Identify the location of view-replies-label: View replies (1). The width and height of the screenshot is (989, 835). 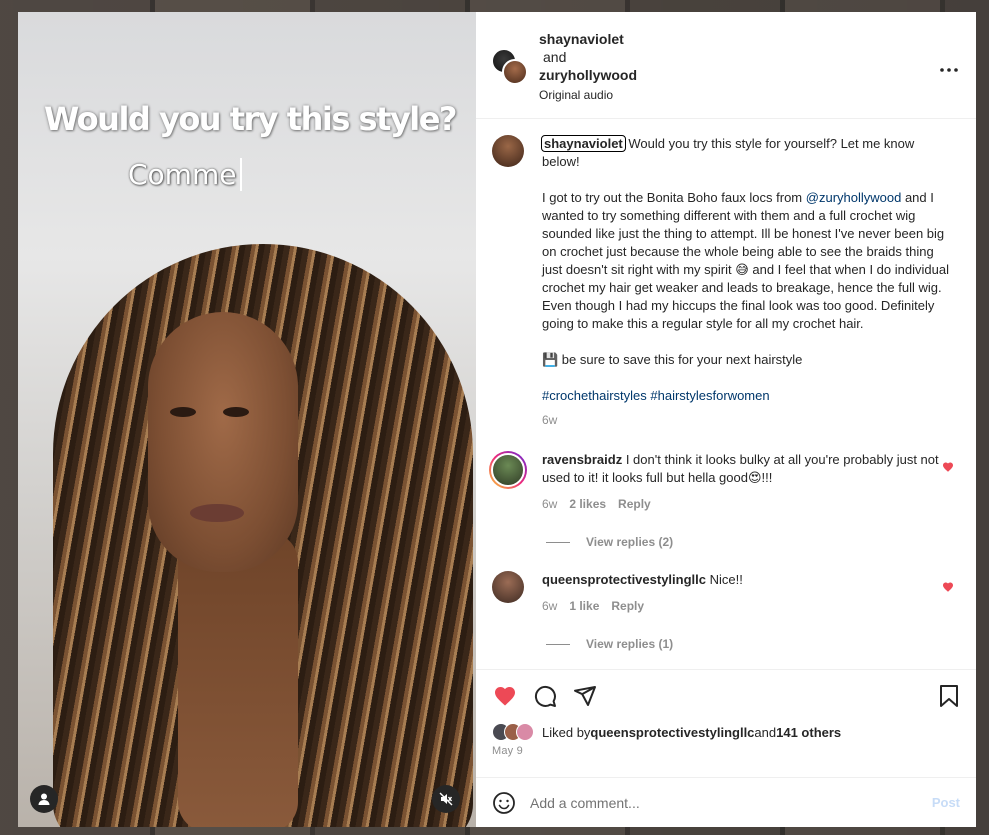
(630, 644).